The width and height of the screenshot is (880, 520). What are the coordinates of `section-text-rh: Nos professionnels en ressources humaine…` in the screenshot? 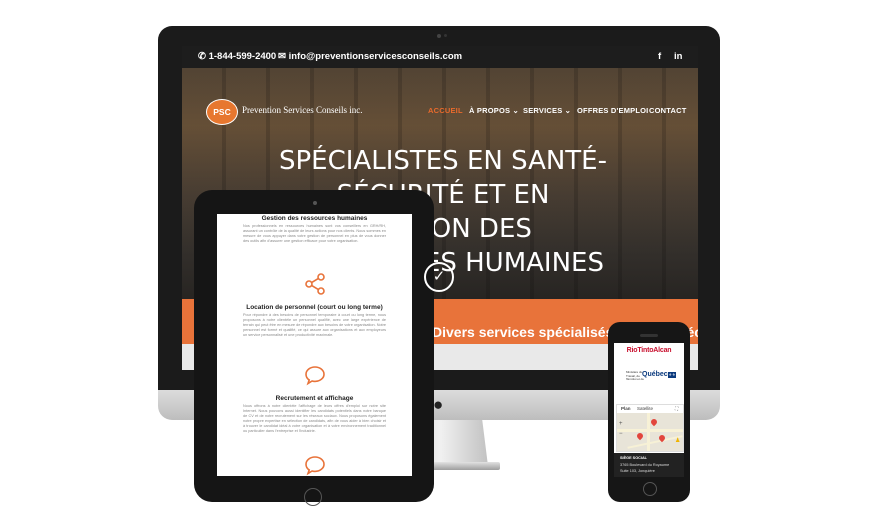 It's located at (314, 233).